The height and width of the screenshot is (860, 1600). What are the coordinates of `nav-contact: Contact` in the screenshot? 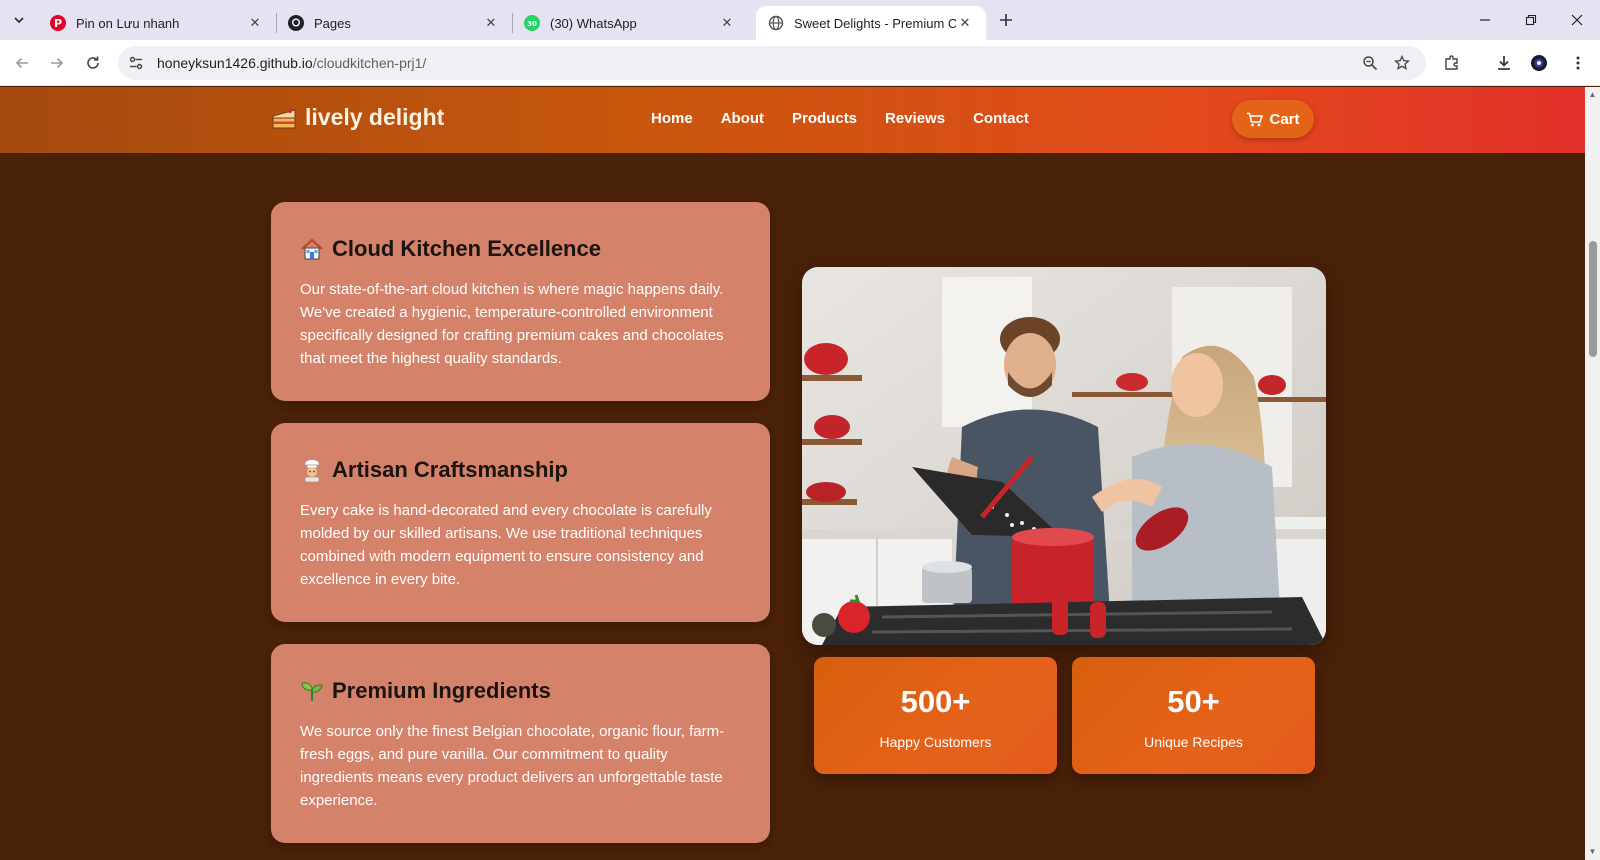 It's located at (1001, 118).